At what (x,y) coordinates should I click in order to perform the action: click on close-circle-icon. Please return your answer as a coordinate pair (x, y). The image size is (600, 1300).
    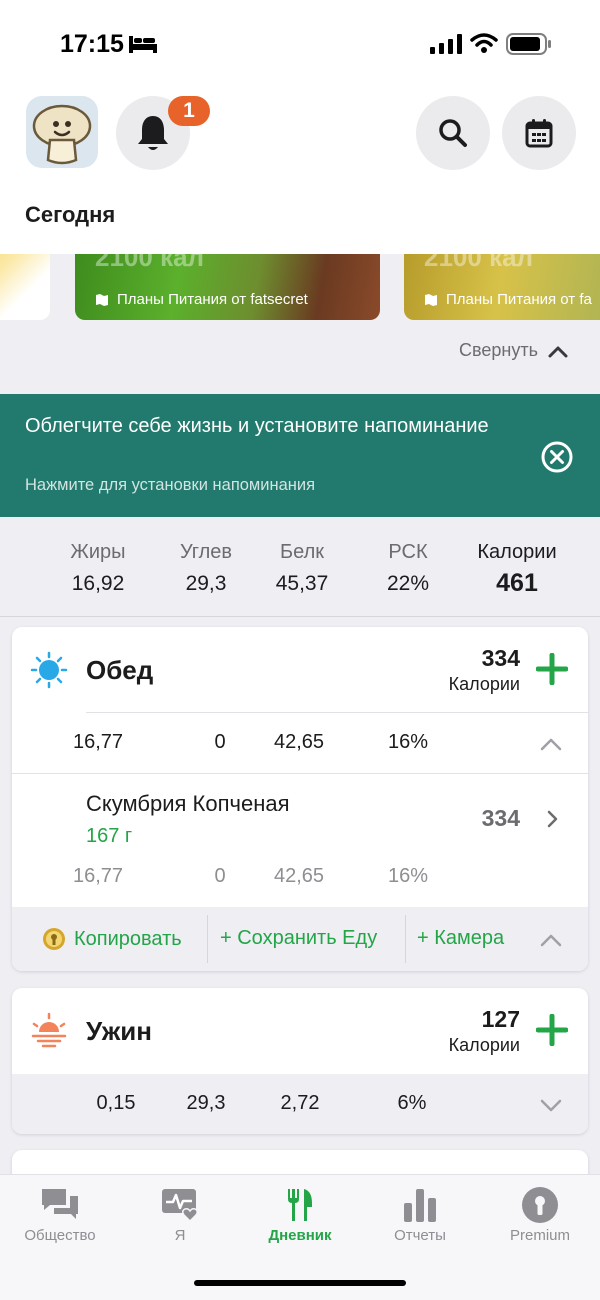
    Looking at the image, I should click on (557, 457).